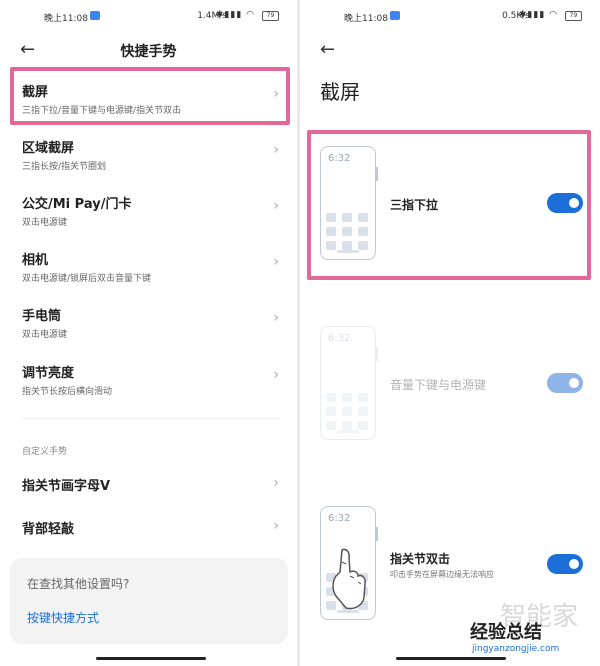 The image size is (600, 666). I want to click on item-title: 相机, so click(35, 260).